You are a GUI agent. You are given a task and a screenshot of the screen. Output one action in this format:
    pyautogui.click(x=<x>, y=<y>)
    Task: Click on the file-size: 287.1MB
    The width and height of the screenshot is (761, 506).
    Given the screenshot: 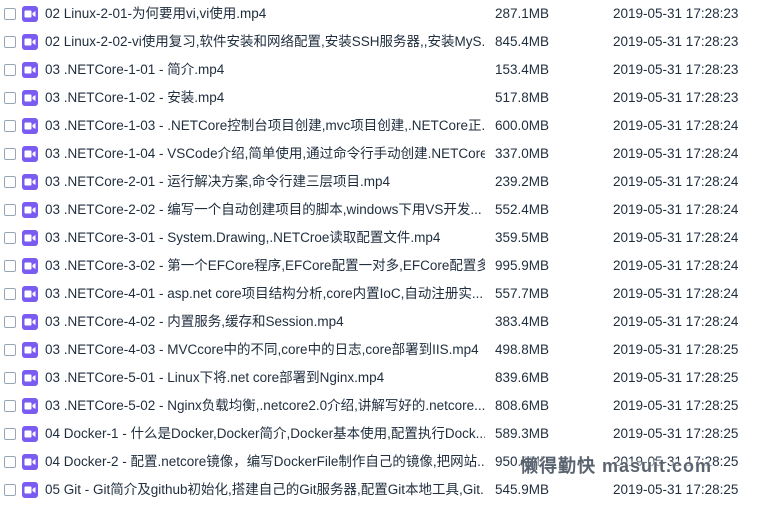 What is the action you would take?
    pyautogui.click(x=522, y=13)
    